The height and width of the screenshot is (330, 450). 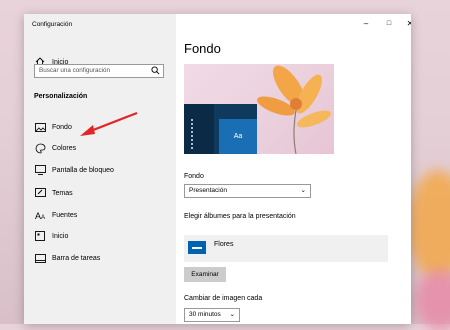 I want to click on album-icon, so click(x=197, y=247).